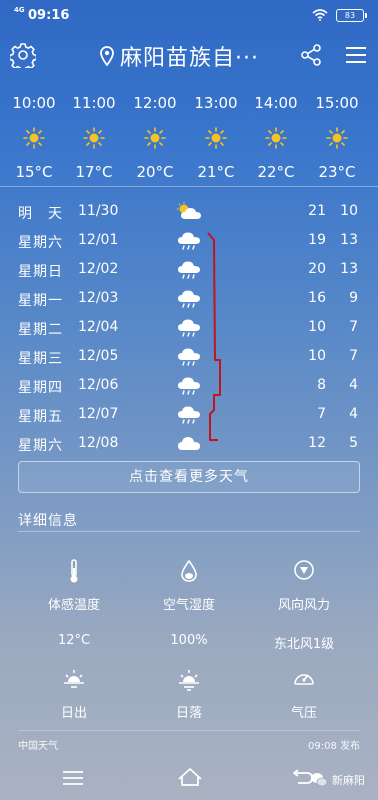 The image size is (378, 800). What do you see at coordinates (188, 713) in the screenshot?
I see `detail-label: 日落` at bounding box center [188, 713].